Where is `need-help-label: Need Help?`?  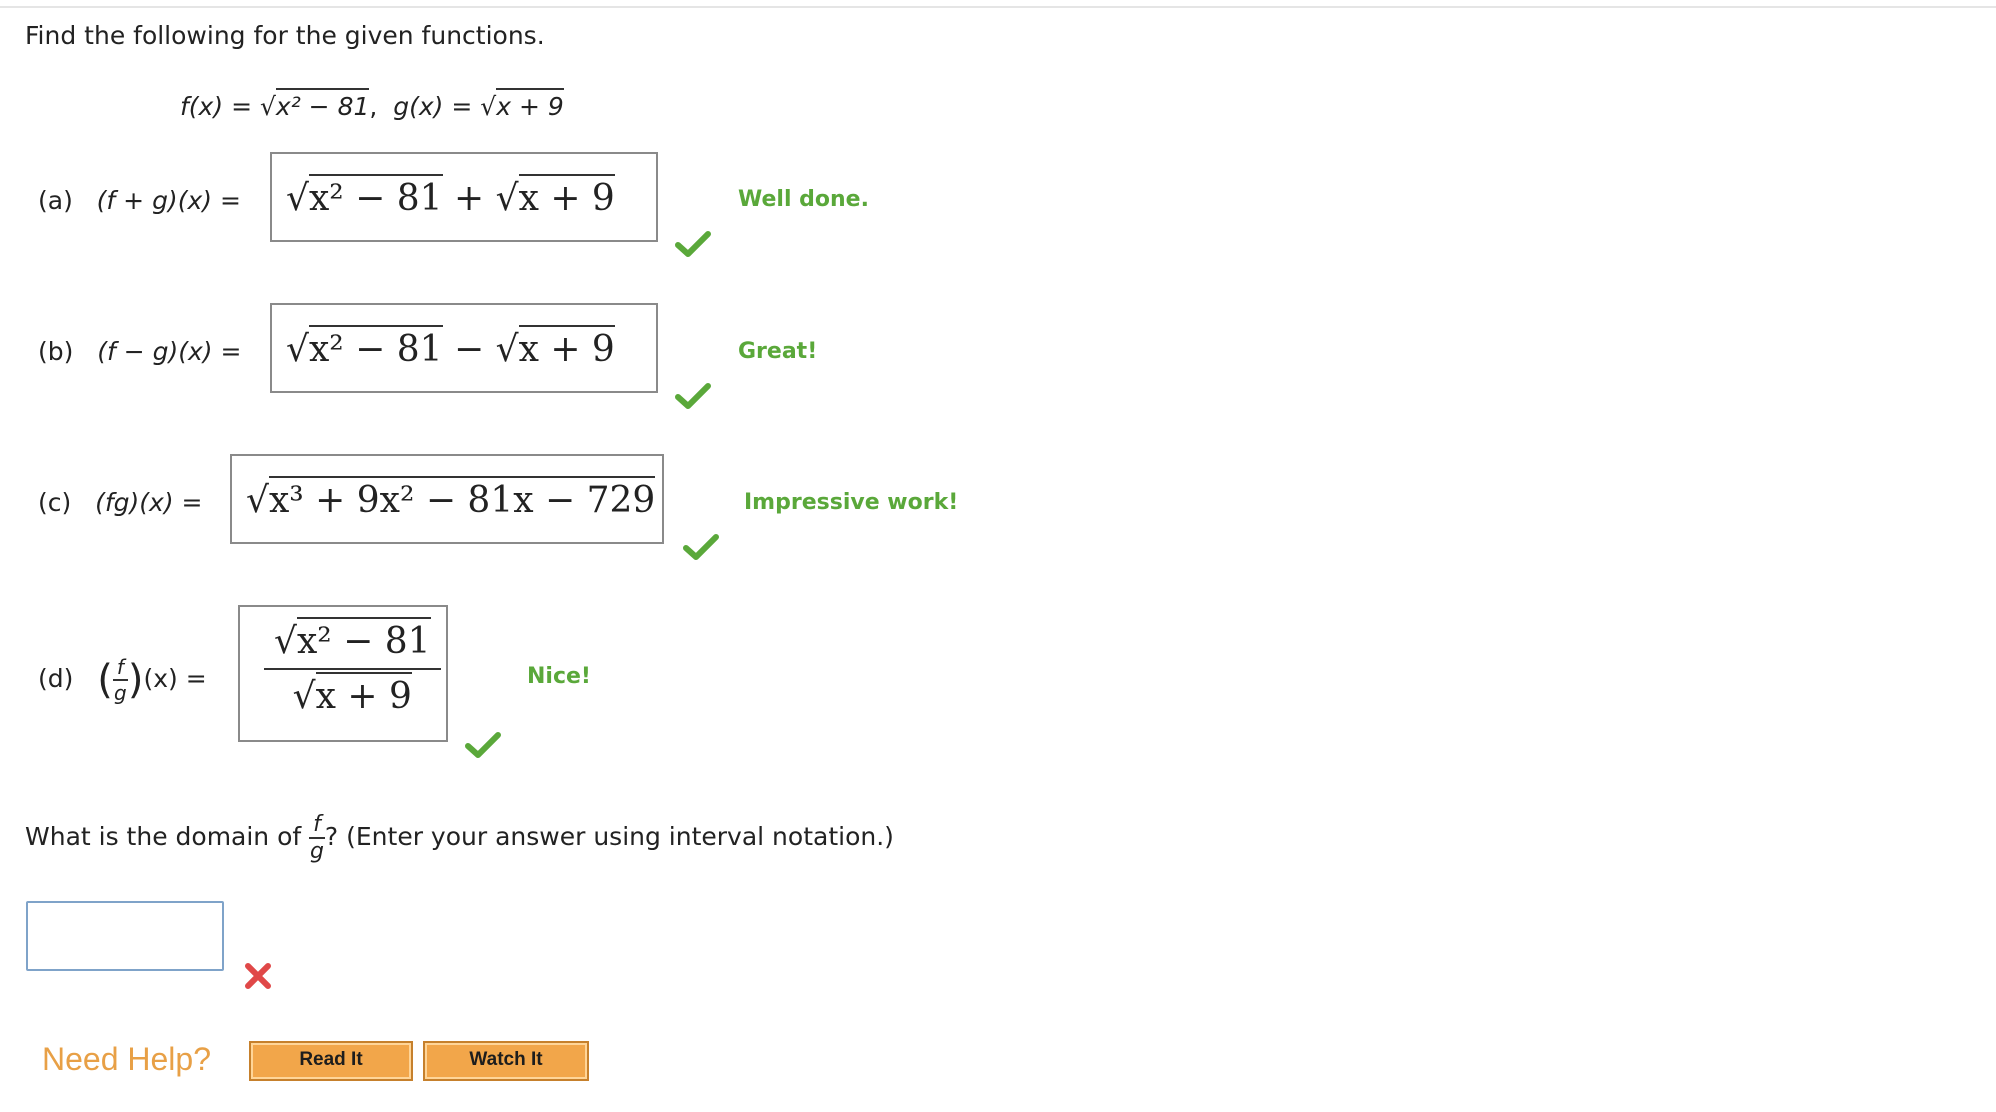
need-help-label: Need Help? is located at coordinates (126, 1059).